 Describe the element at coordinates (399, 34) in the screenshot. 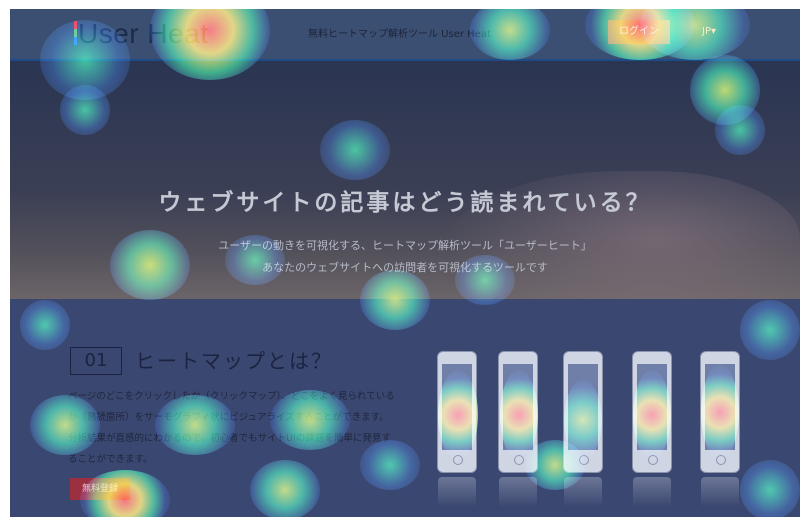

I see `header-tagline: 無料ヒートマップ解析ツール User Heat` at that location.